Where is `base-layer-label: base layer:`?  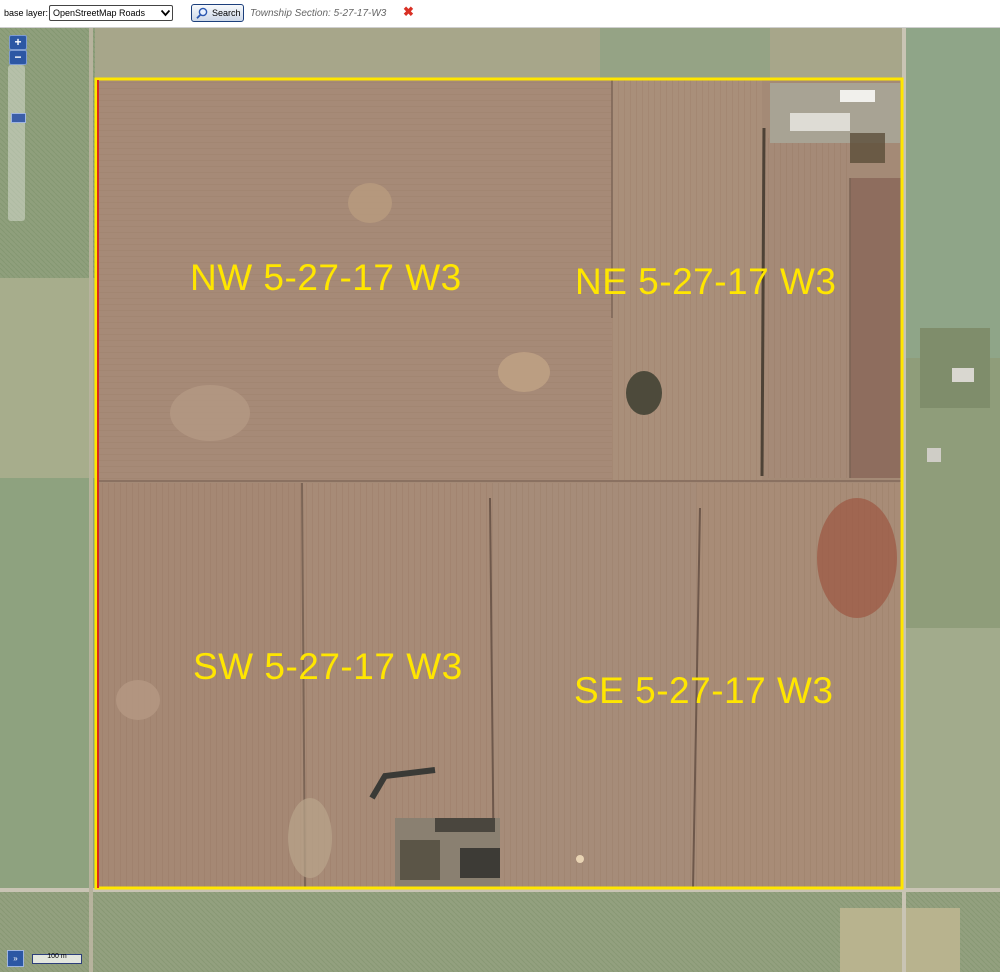 base-layer-label: base layer: is located at coordinates (26, 13).